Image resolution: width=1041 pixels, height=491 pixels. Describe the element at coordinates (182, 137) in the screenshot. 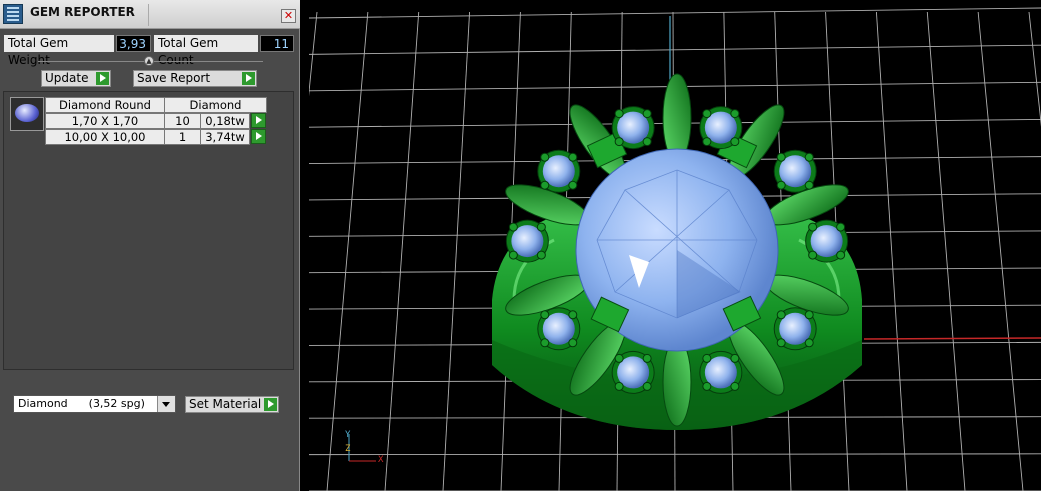

I see `row-count: 1` at that location.